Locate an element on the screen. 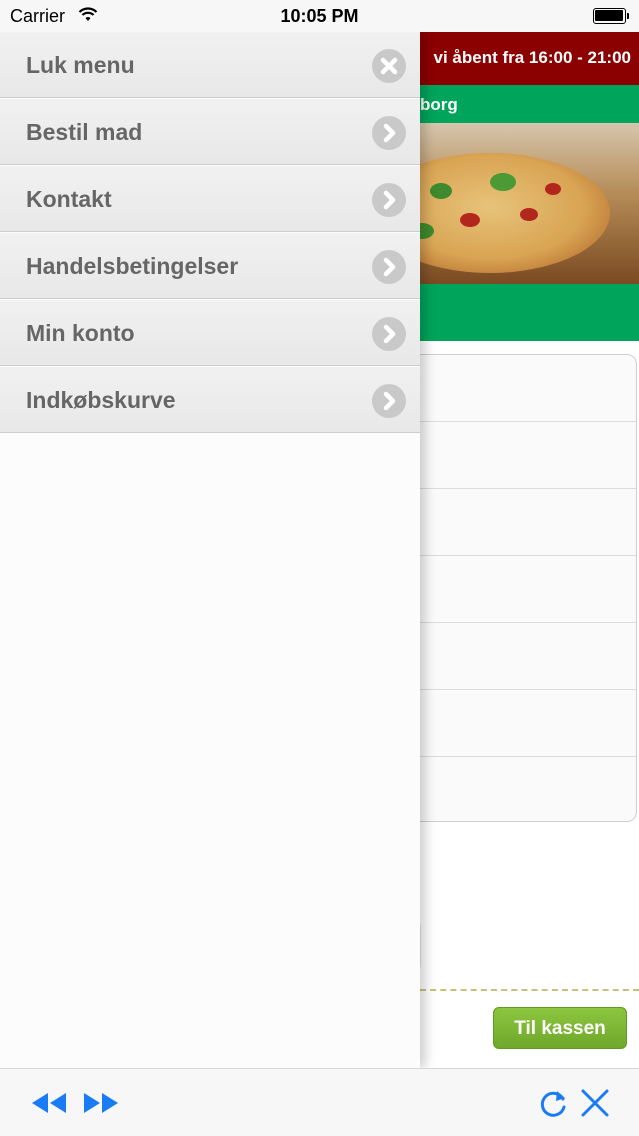  menu-item-terms: Handelsbetingelser is located at coordinates (210, 266).